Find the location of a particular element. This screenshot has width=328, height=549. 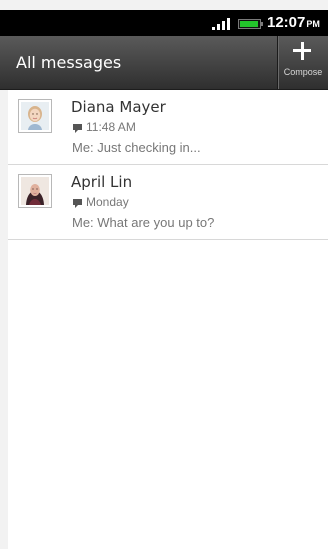

battery-icon is located at coordinates (250, 24).